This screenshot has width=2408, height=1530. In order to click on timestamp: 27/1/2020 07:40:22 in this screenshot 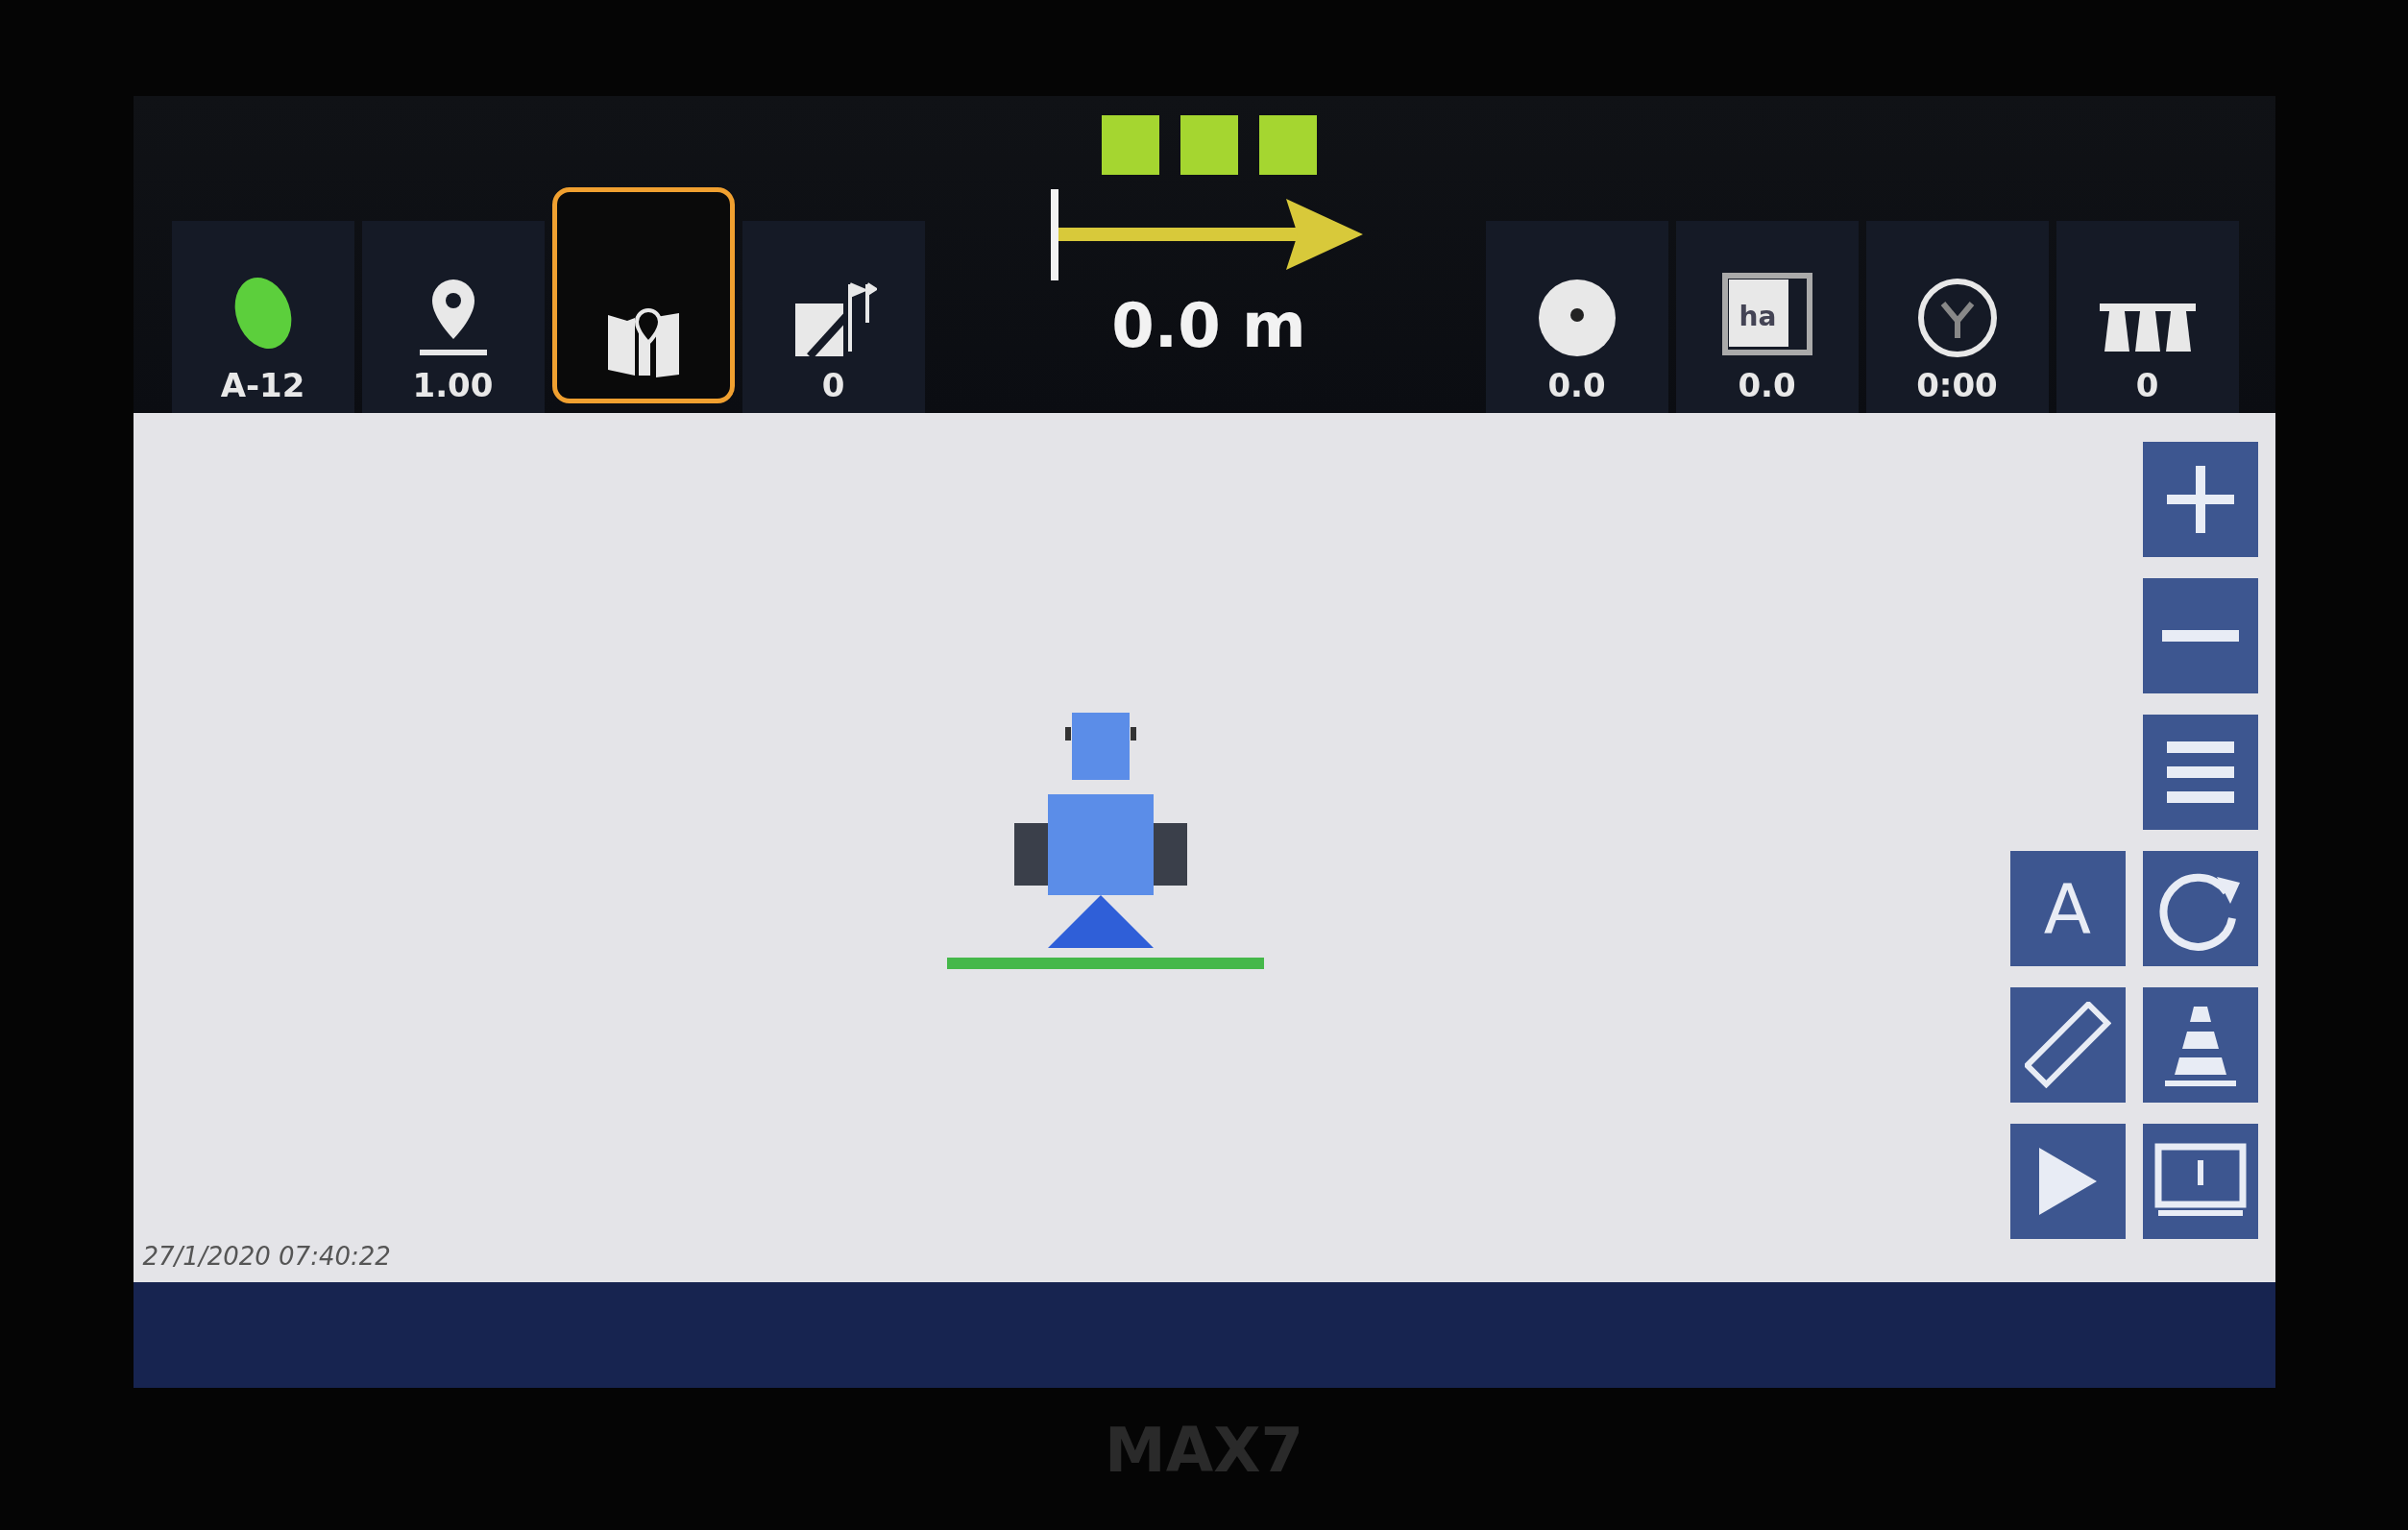, I will do `click(267, 1256)`.